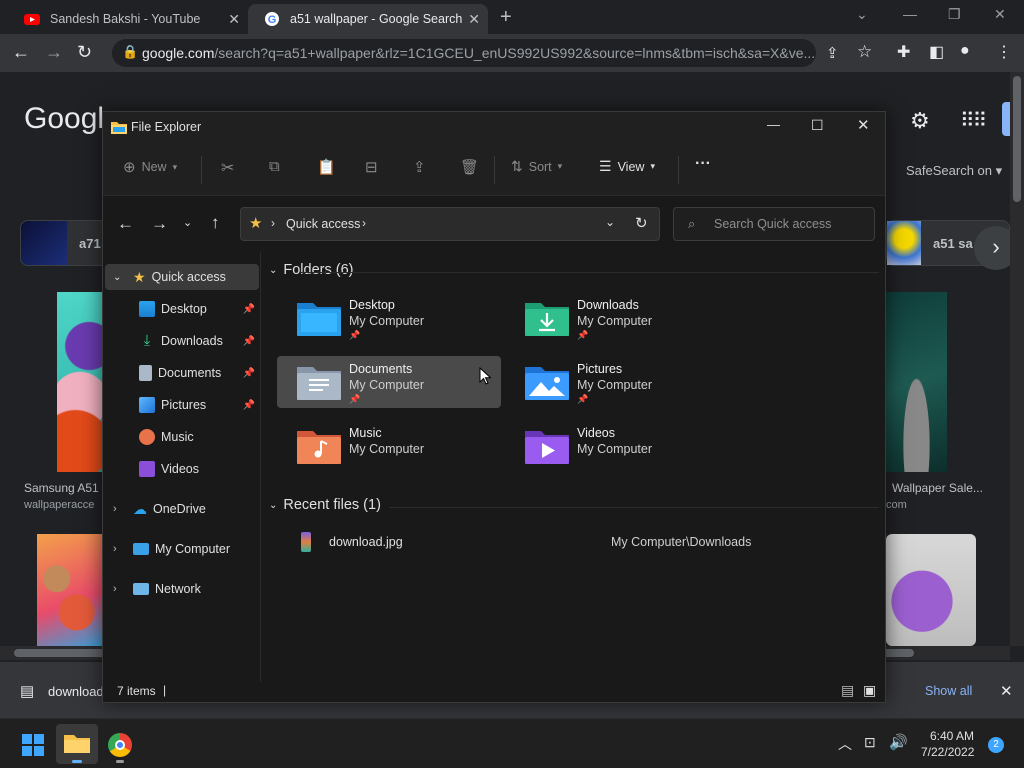 The image size is (1024, 768). What do you see at coordinates (898, 742) in the screenshot?
I see `volume-icon: 🔊` at bounding box center [898, 742].